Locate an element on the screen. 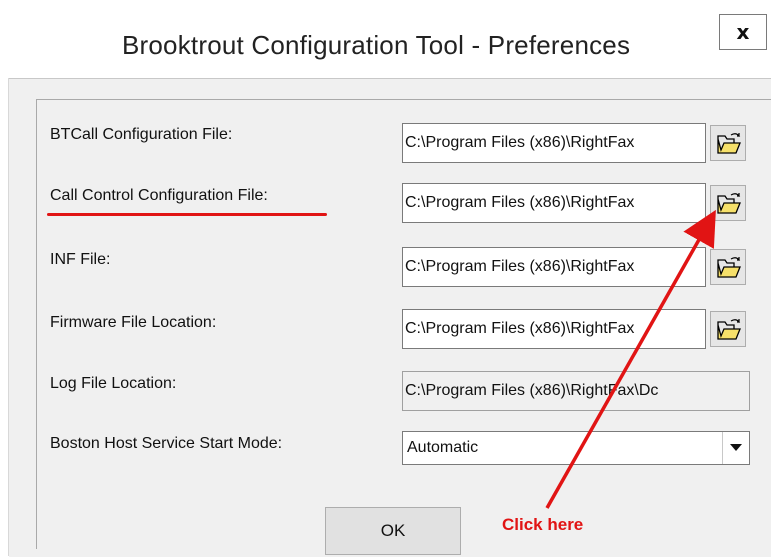 This screenshot has width=771, height=557. inf-file-label: INF File: is located at coordinates (80, 259).